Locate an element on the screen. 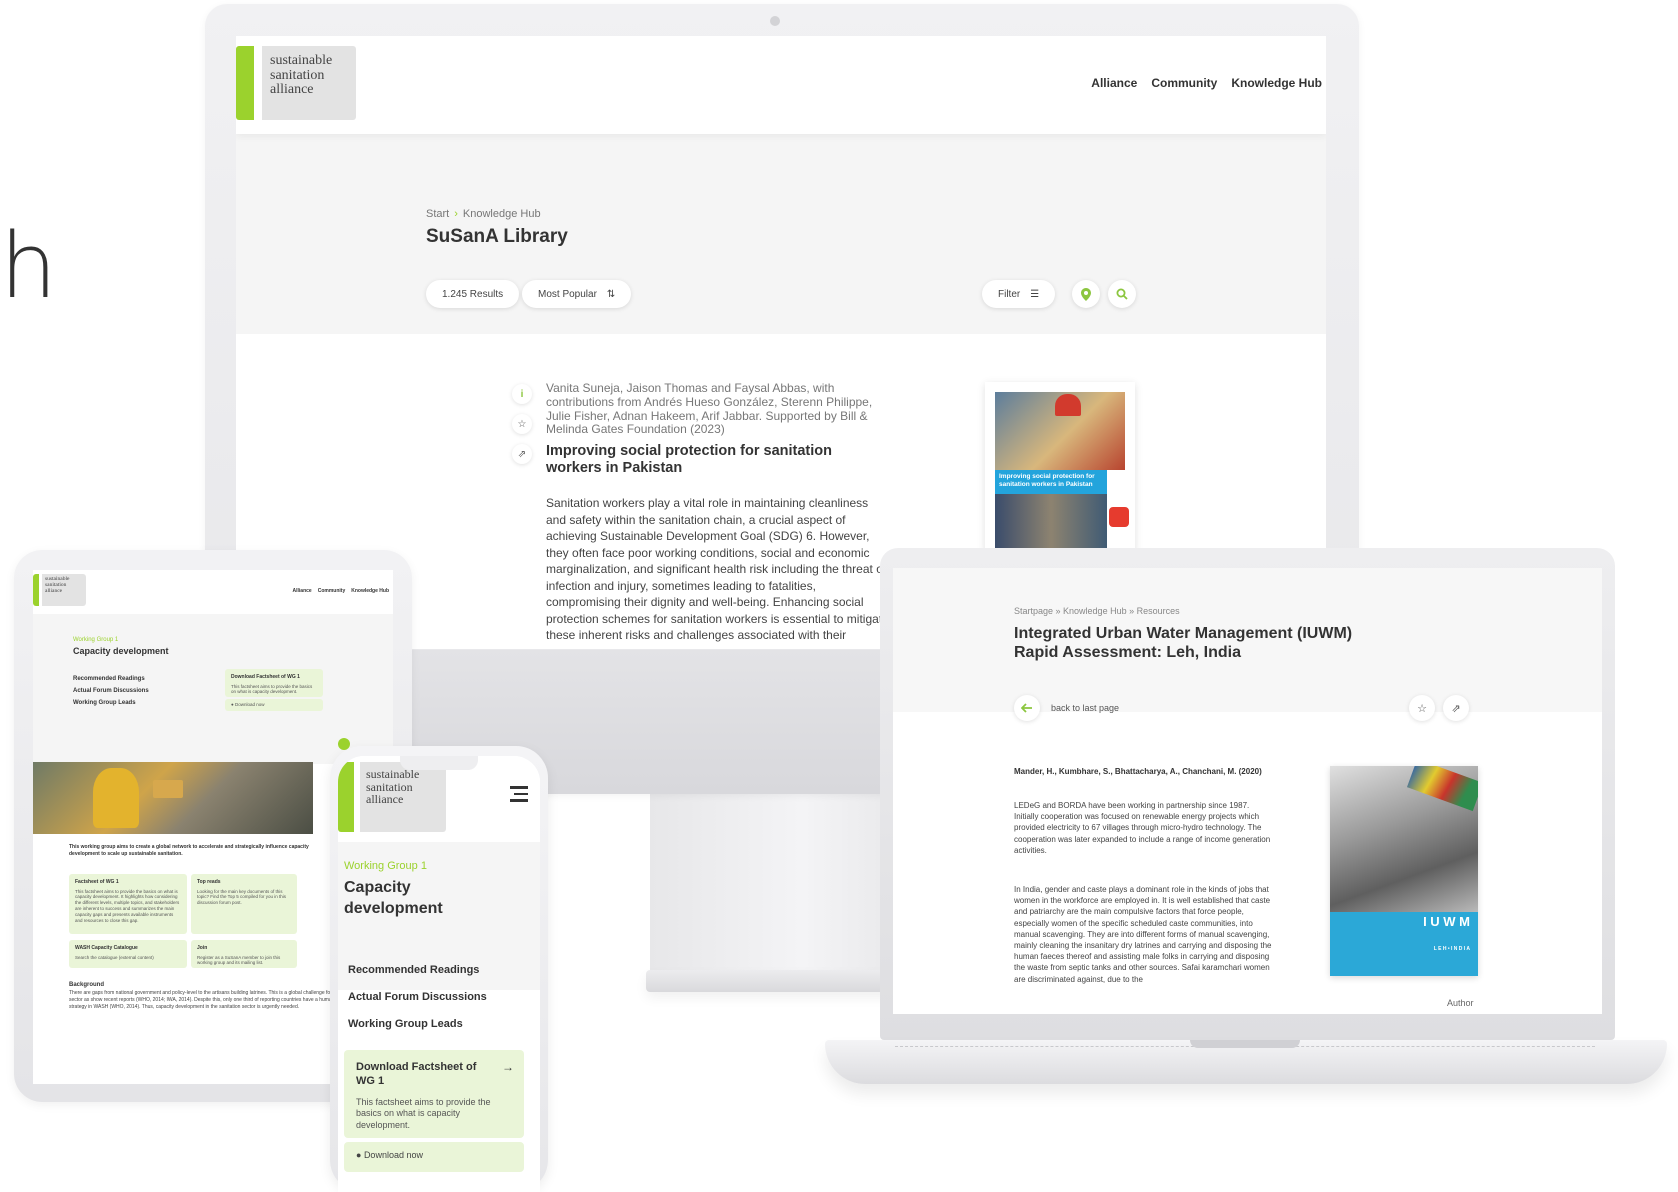 This screenshot has width=1678, height=1192. tablet-scroll-indicator is located at coordinates (344, 744).